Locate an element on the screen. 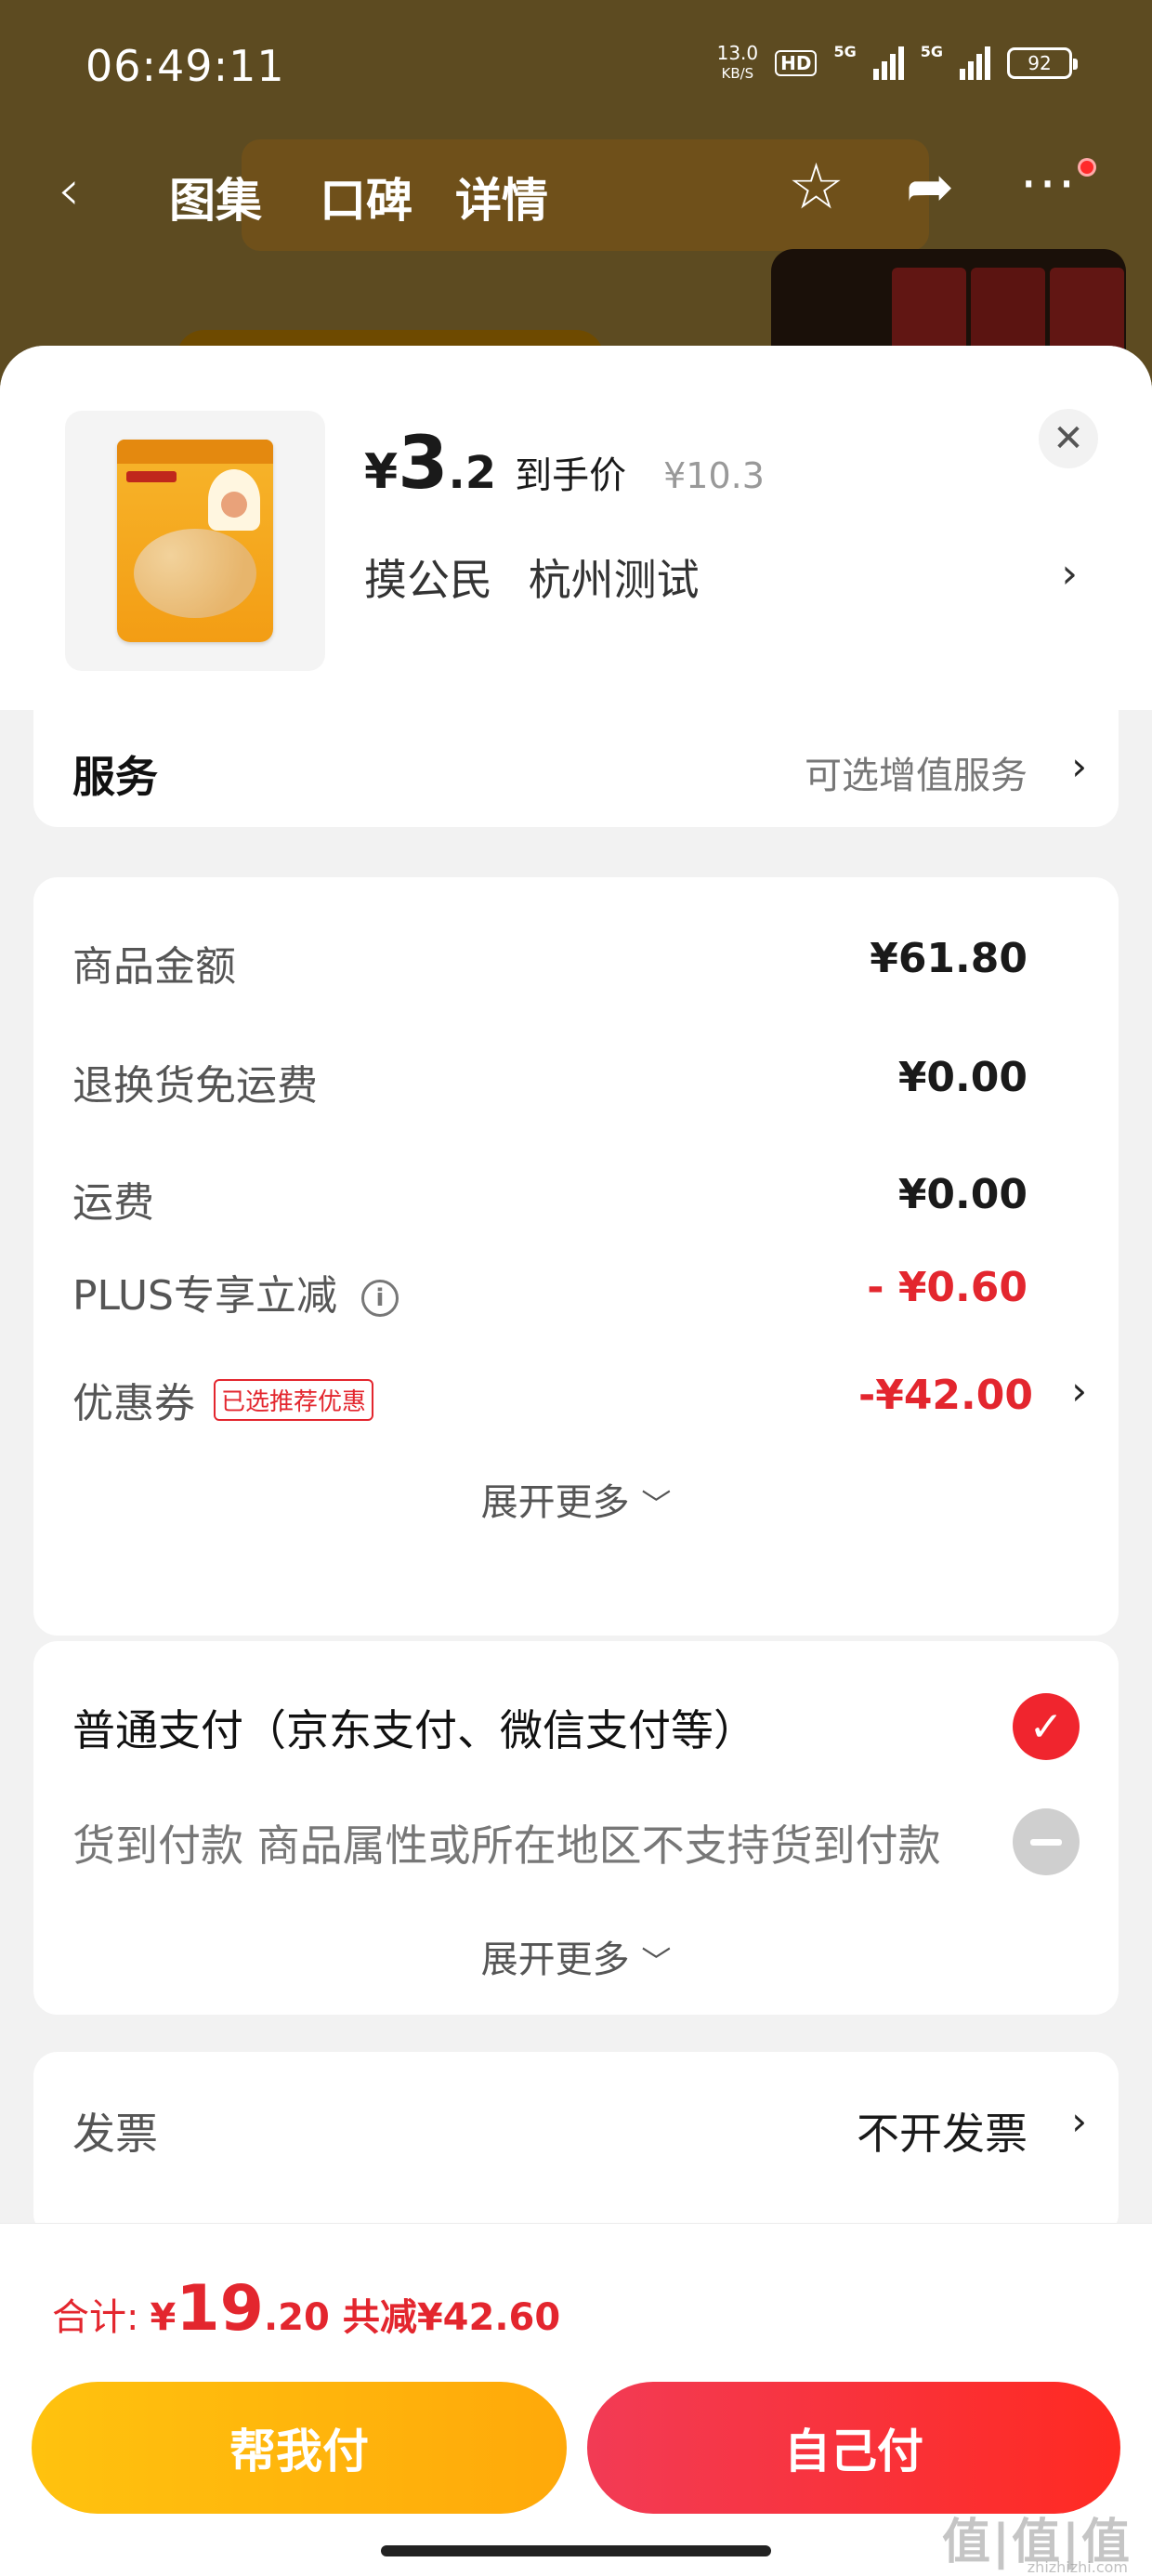  coupon-label: 优惠券 is located at coordinates (133, 1403).